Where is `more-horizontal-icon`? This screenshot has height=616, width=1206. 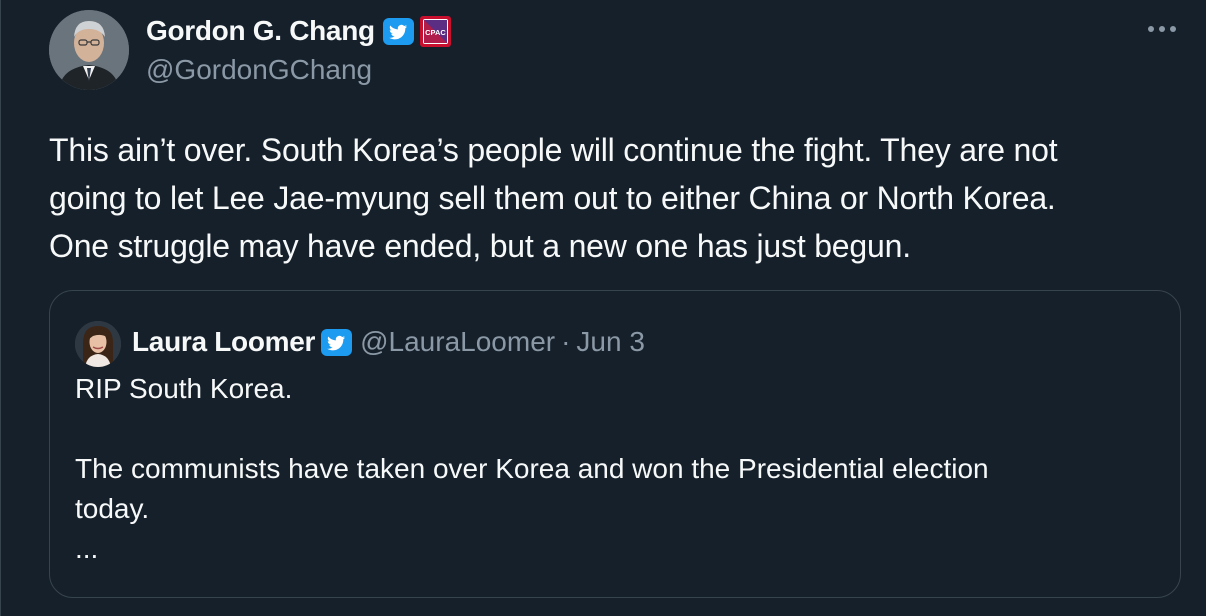
more-horizontal-icon is located at coordinates (1162, 29).